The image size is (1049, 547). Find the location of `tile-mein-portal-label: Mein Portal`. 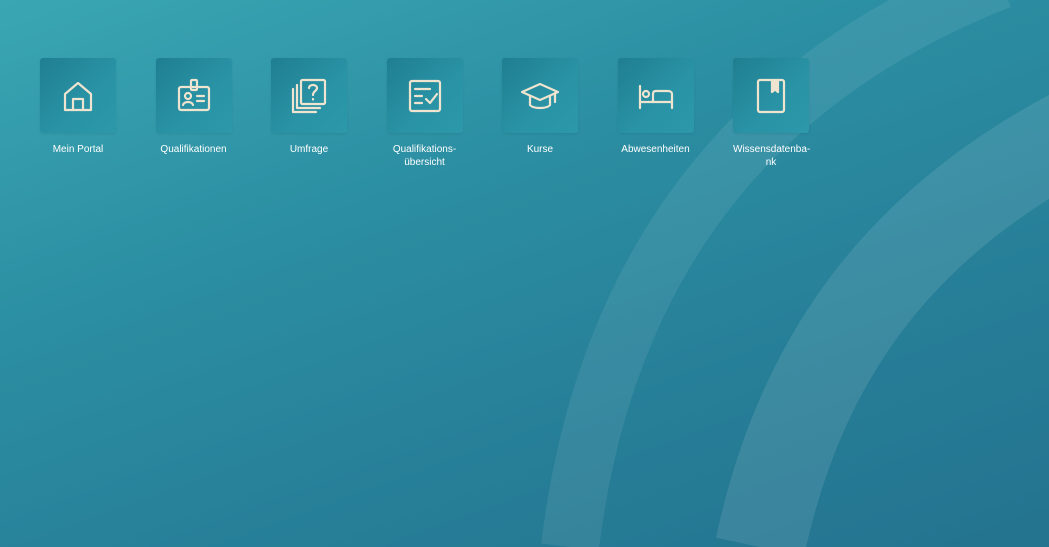

tile-mein-portal-label: Mein Portal is located at coordinates (78, 149).